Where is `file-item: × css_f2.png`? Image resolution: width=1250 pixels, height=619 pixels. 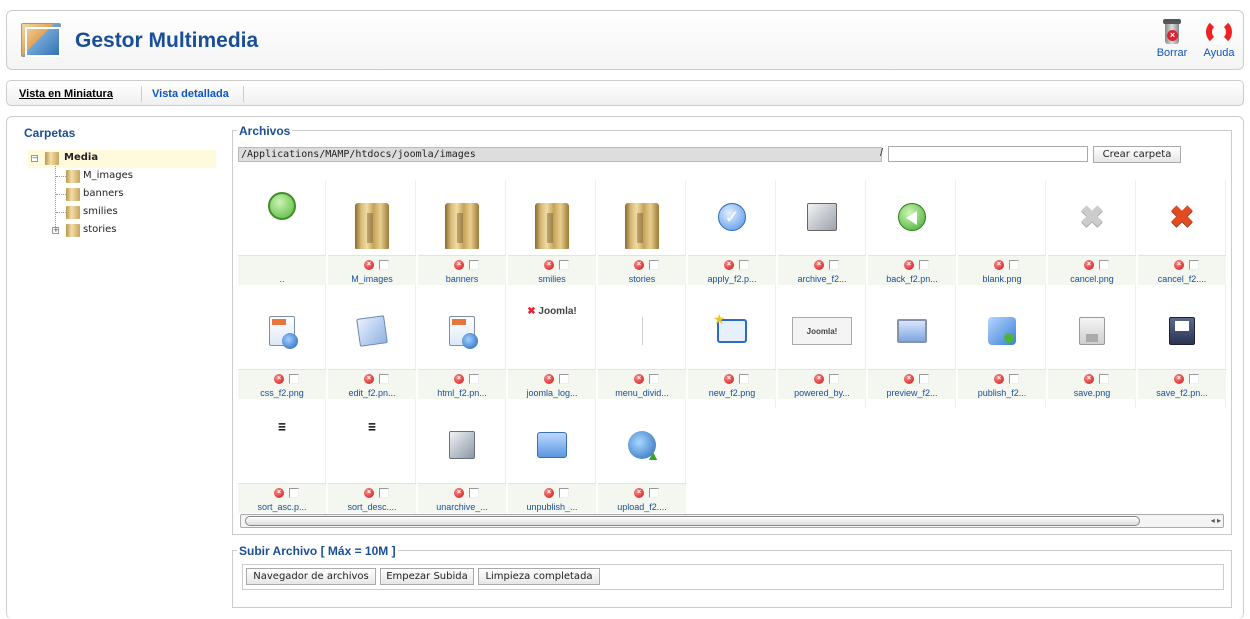 file-item: × css_f2.png is located at coordinates (282, 351).